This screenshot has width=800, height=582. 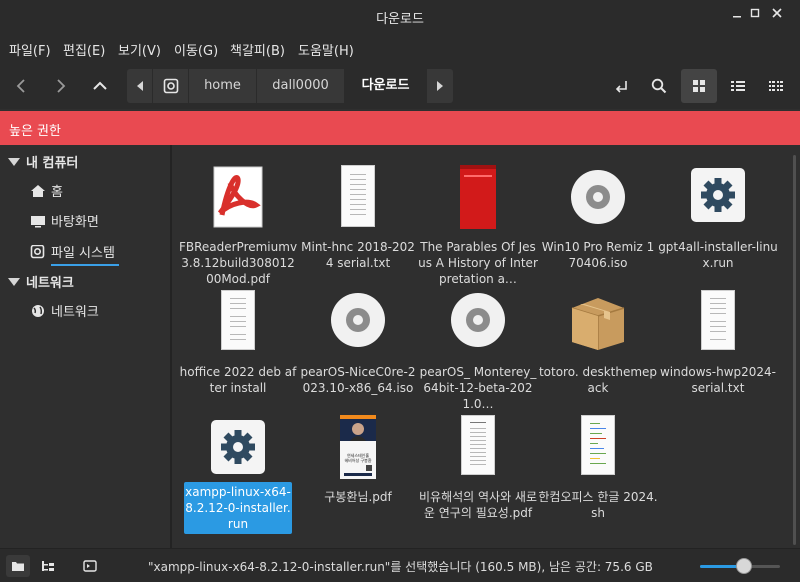 I want to click on list-view-button, so click(x=738, y=86).